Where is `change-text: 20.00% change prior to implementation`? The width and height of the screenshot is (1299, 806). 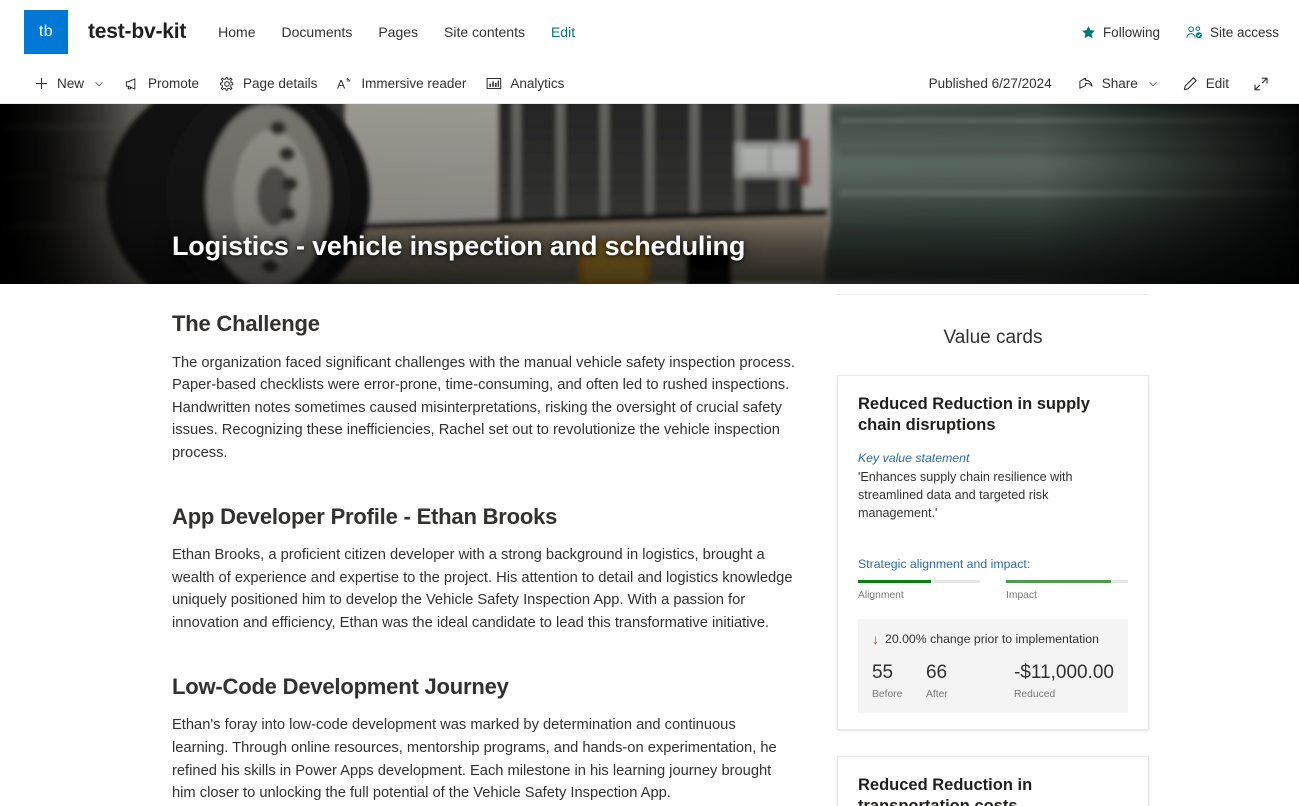
change-text: 20.00% change prior to implementation is located at coordinates (991, 638).